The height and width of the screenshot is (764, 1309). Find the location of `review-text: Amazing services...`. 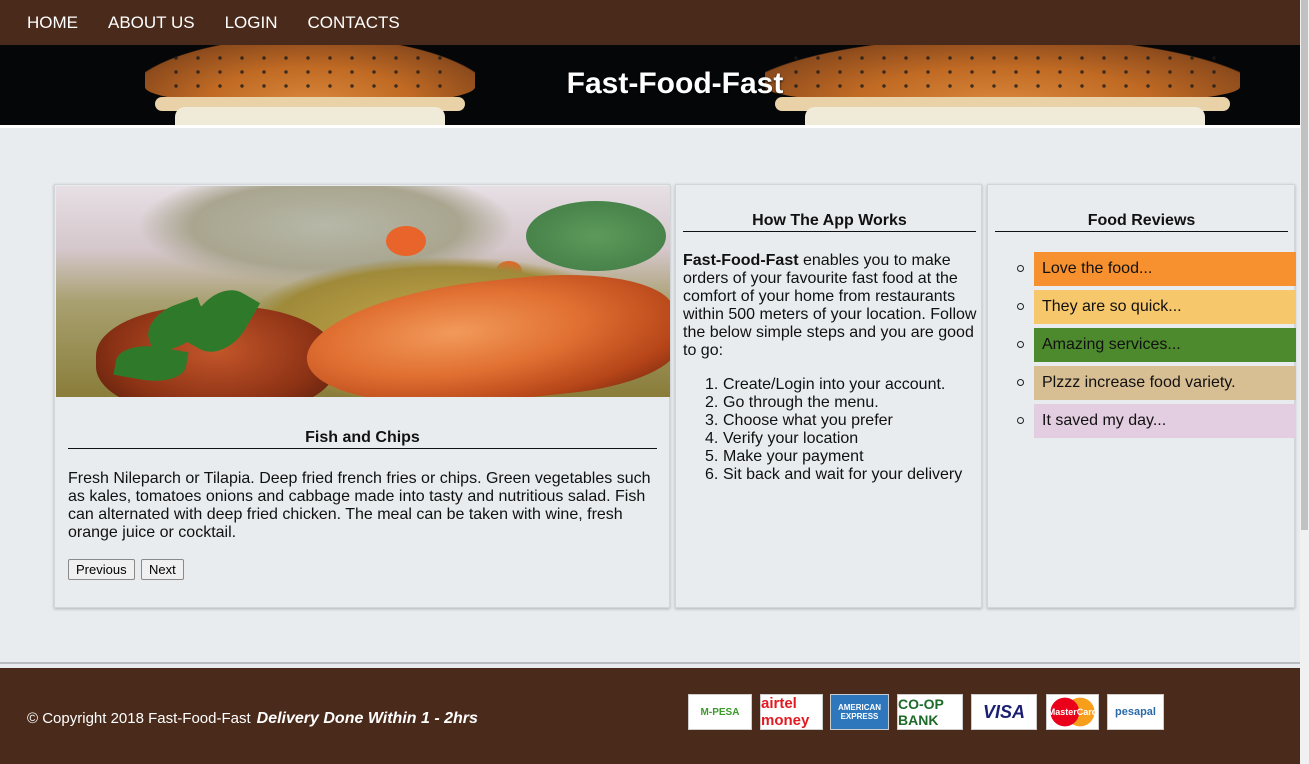

review-text: Amazing services... is located at coordinates (1165, 345).